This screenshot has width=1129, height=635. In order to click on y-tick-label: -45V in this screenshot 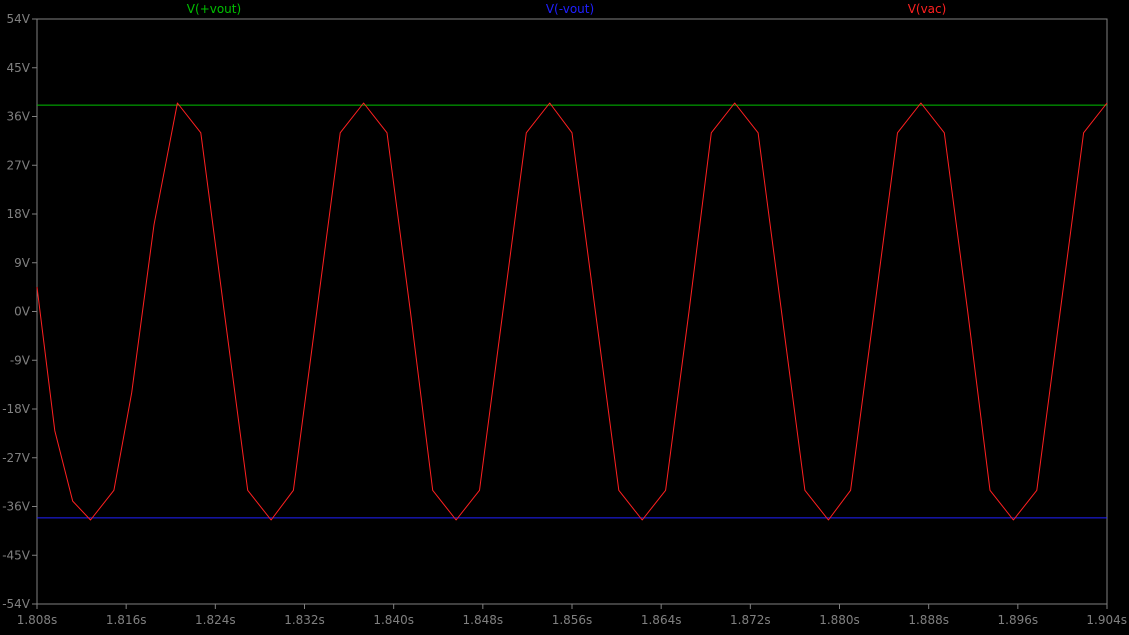, I will do `click(16, 555)`.